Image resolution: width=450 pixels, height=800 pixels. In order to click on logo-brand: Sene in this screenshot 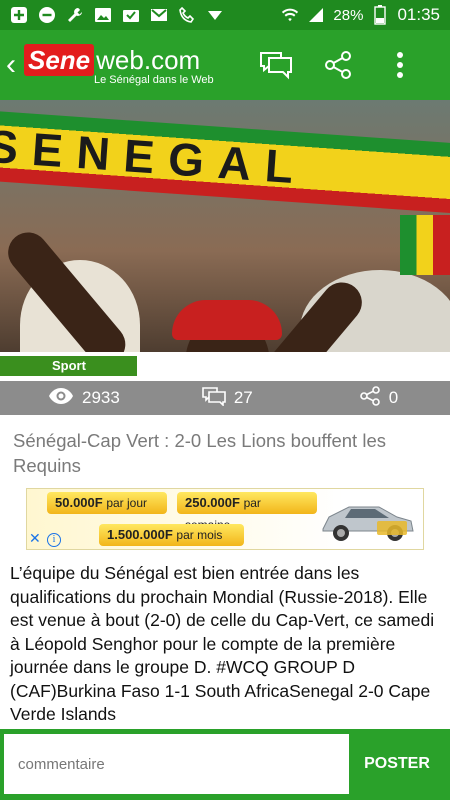, I will do `click(59, 60)`.